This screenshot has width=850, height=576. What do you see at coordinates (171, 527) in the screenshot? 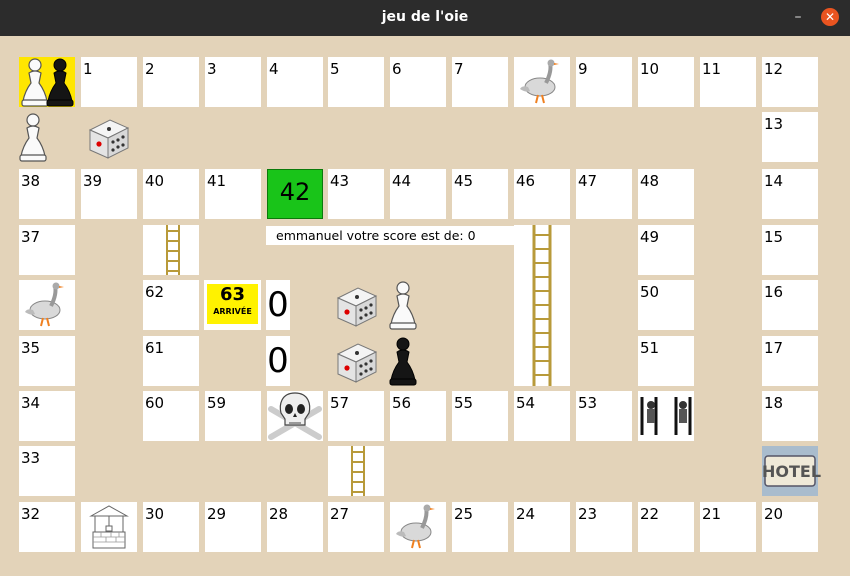
I see `board-cell-30: 30` at bounding box center [171, 527].